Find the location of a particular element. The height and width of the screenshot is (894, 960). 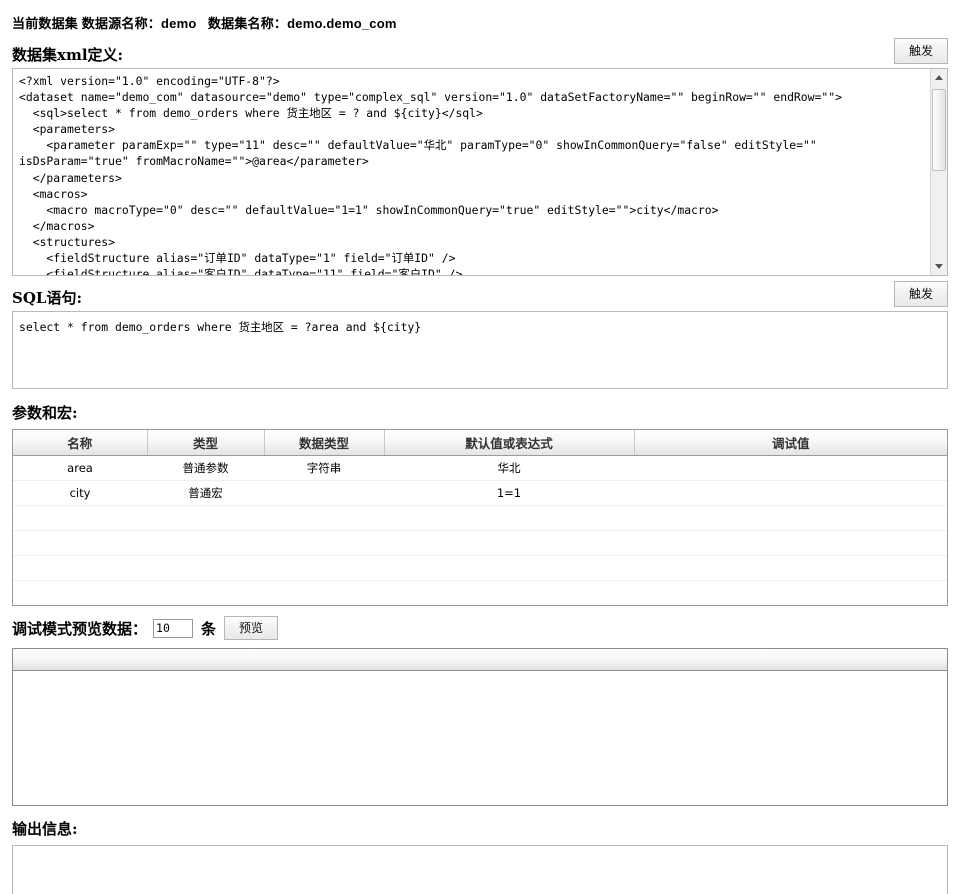

xml-vertical-scrollbar is located at coordinates (938, 172).